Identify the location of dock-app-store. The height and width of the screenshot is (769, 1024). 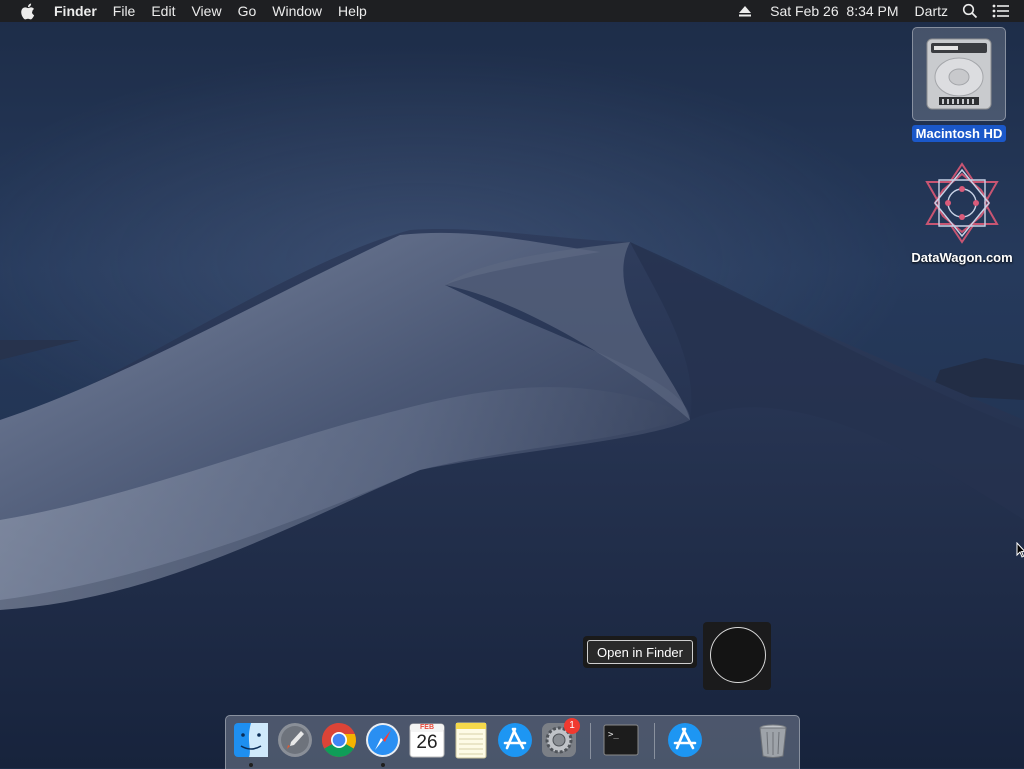
(515, 740).